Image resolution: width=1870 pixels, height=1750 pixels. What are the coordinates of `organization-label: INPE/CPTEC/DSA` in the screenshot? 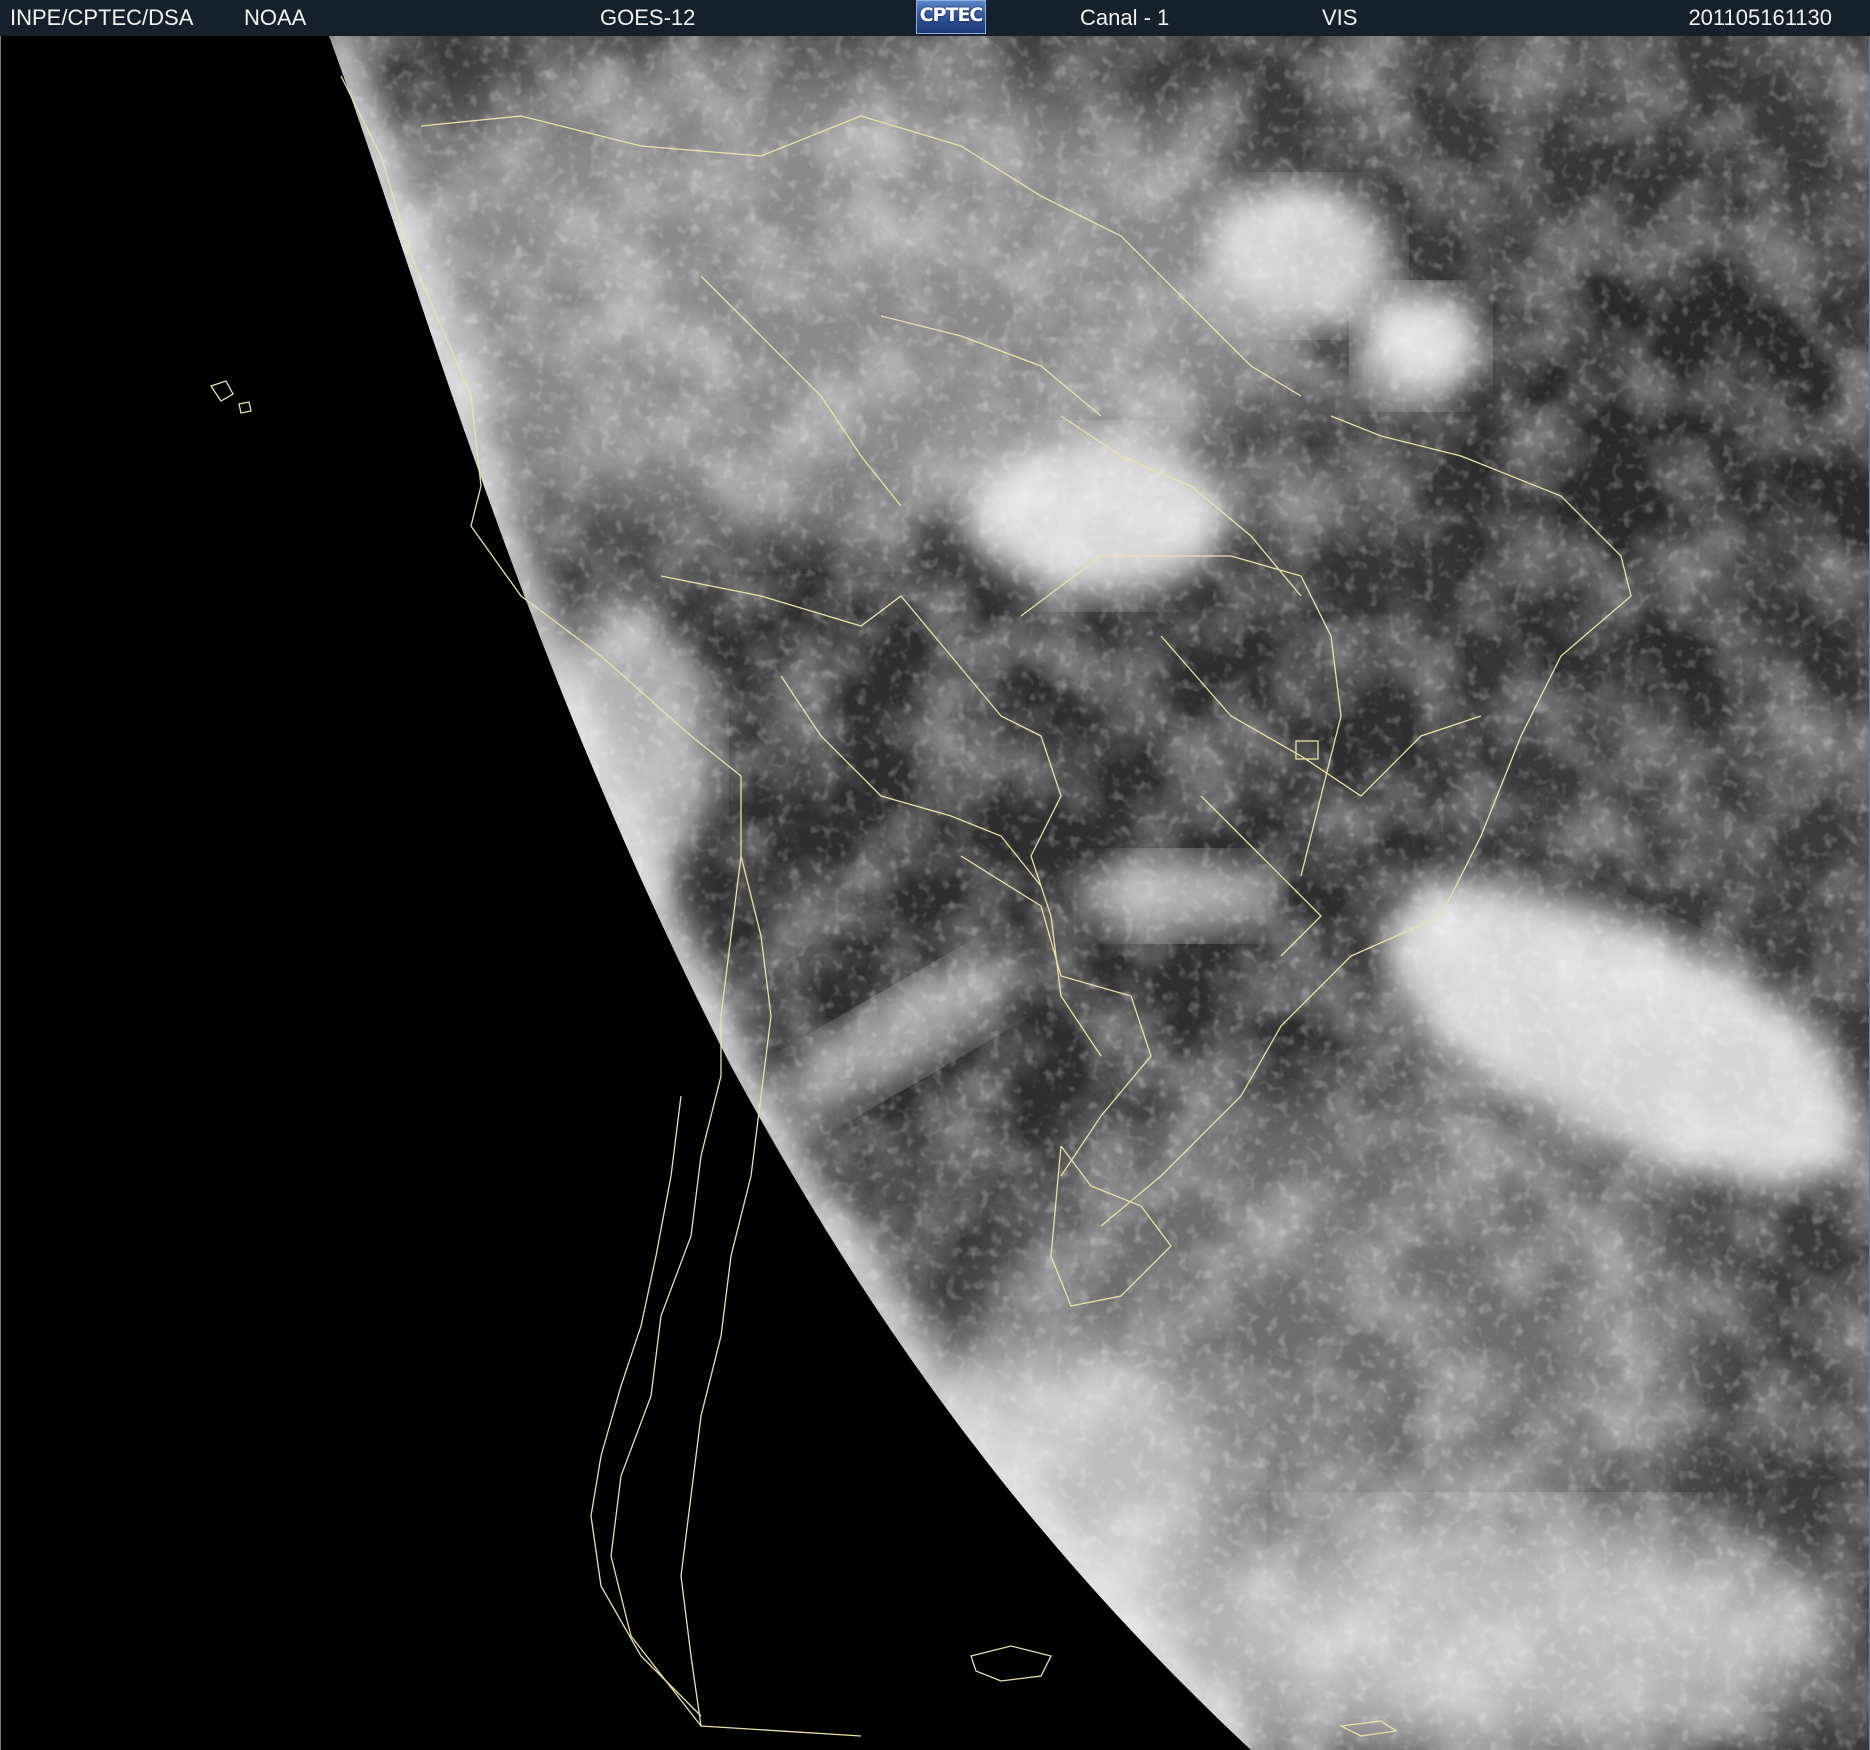 It's located at (102, 17).